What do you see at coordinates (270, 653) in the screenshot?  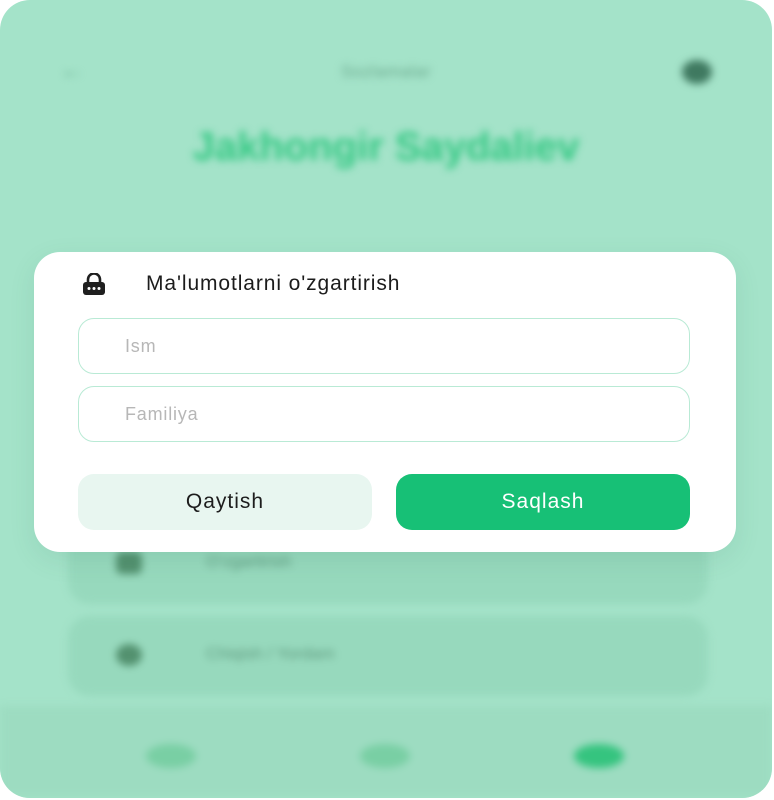 I see `menu-item-label: Chiqish / Yordam` at bounding box center [270, 653].